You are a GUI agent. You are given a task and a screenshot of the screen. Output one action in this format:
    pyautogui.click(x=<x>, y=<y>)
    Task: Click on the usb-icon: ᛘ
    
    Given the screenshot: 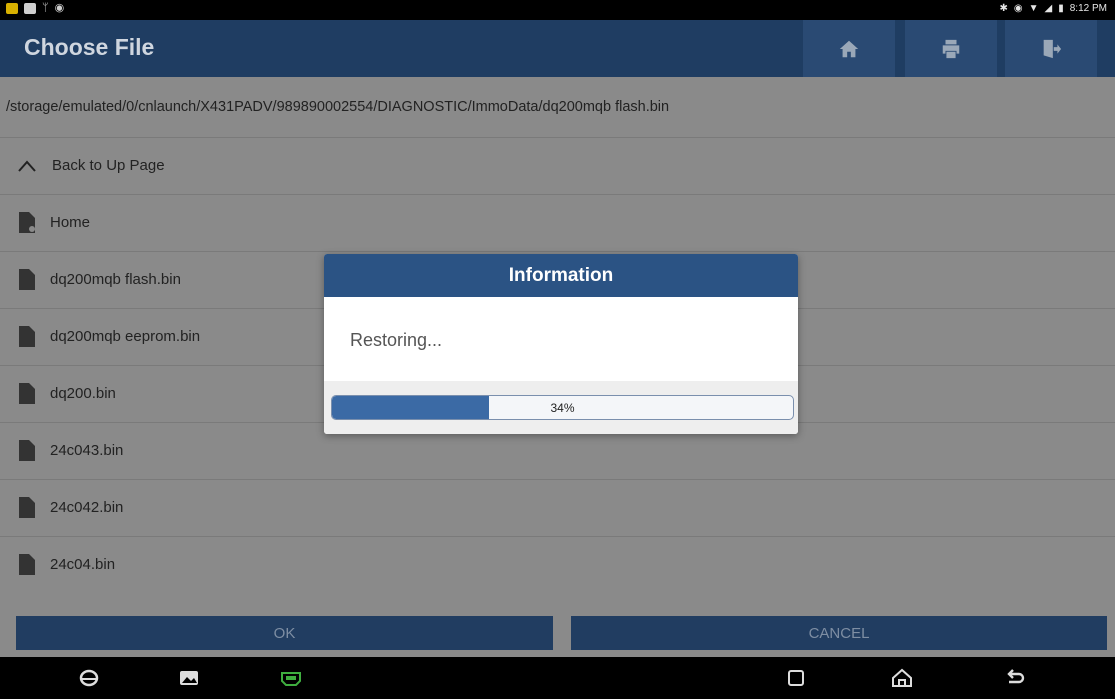 What is the action you would take?
    pyautogui.click(x=45, y=8)
    